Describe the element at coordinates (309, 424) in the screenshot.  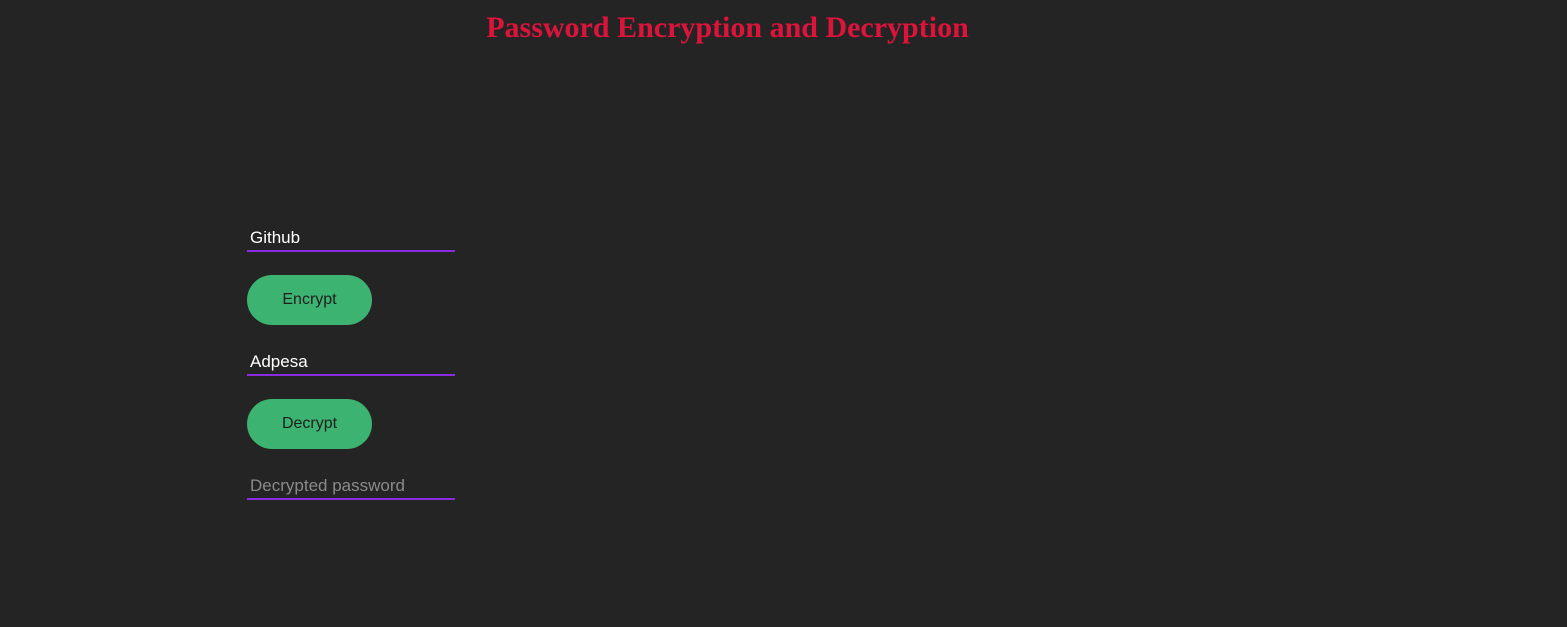
I see `decrypt-button: Decrypt` at that location.